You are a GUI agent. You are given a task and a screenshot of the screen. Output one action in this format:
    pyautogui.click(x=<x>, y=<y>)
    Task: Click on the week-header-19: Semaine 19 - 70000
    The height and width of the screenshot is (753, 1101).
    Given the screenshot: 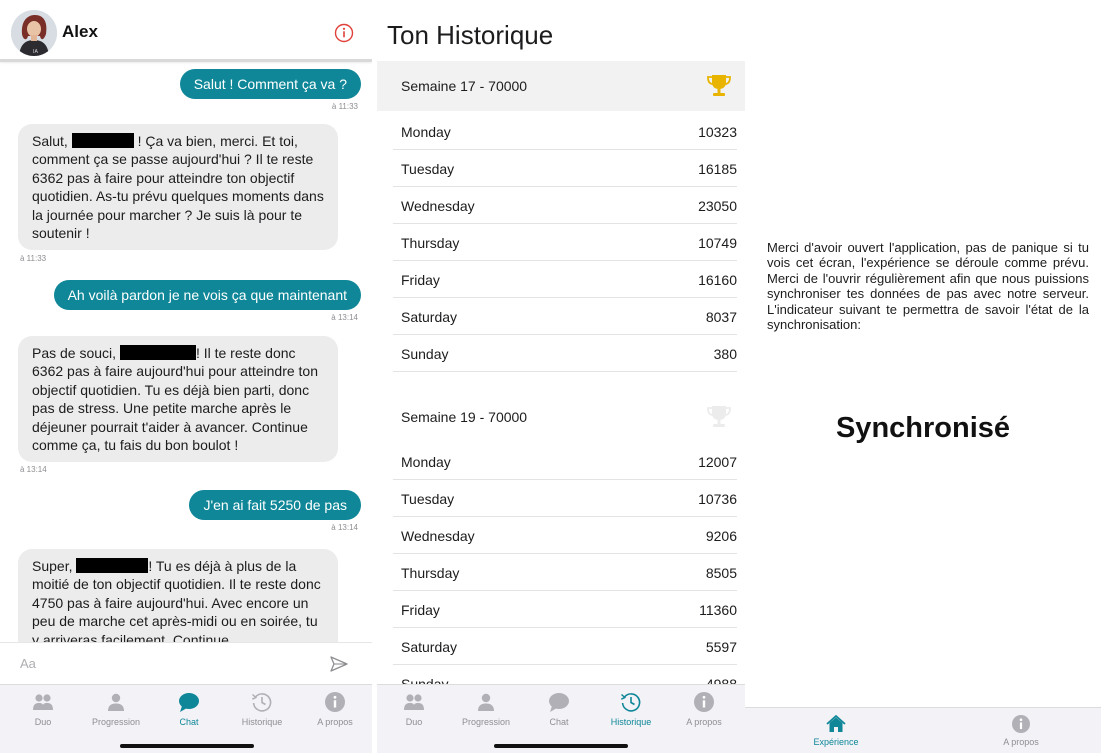 What is the action you would take?
    pyautogui.click(x=561, y=417)
    